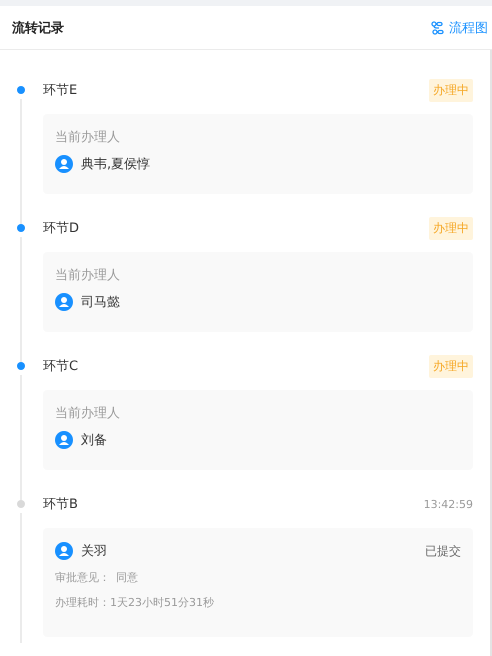 This screenshot has height=656, width=492. What do you see at coordinates (100, 302) in the screenshot?
I see `handler-name: 司马懿` at bounding box center [100, 302].